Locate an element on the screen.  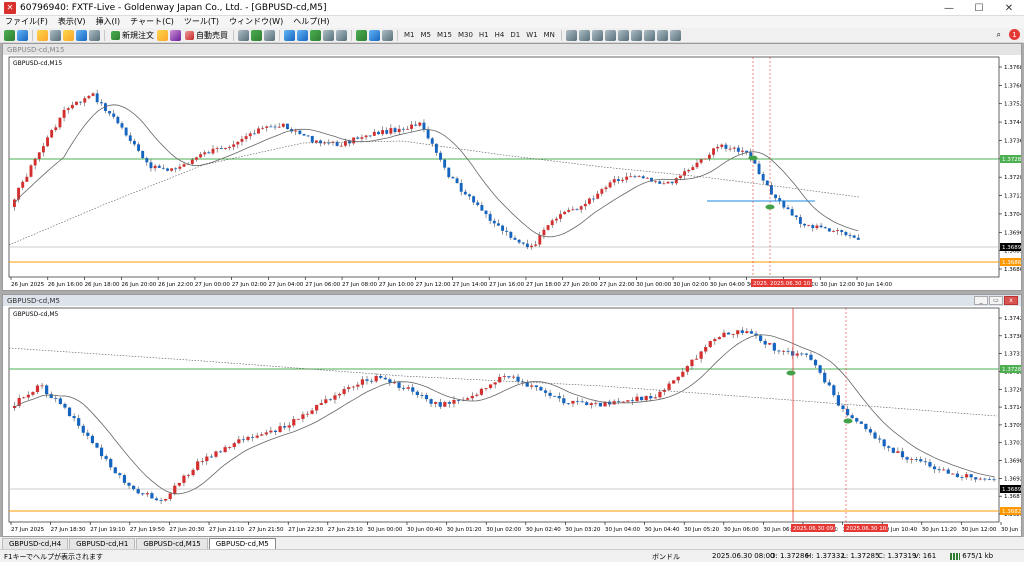
status-low: L: 1.37285 is located at coordinates (861, 556).